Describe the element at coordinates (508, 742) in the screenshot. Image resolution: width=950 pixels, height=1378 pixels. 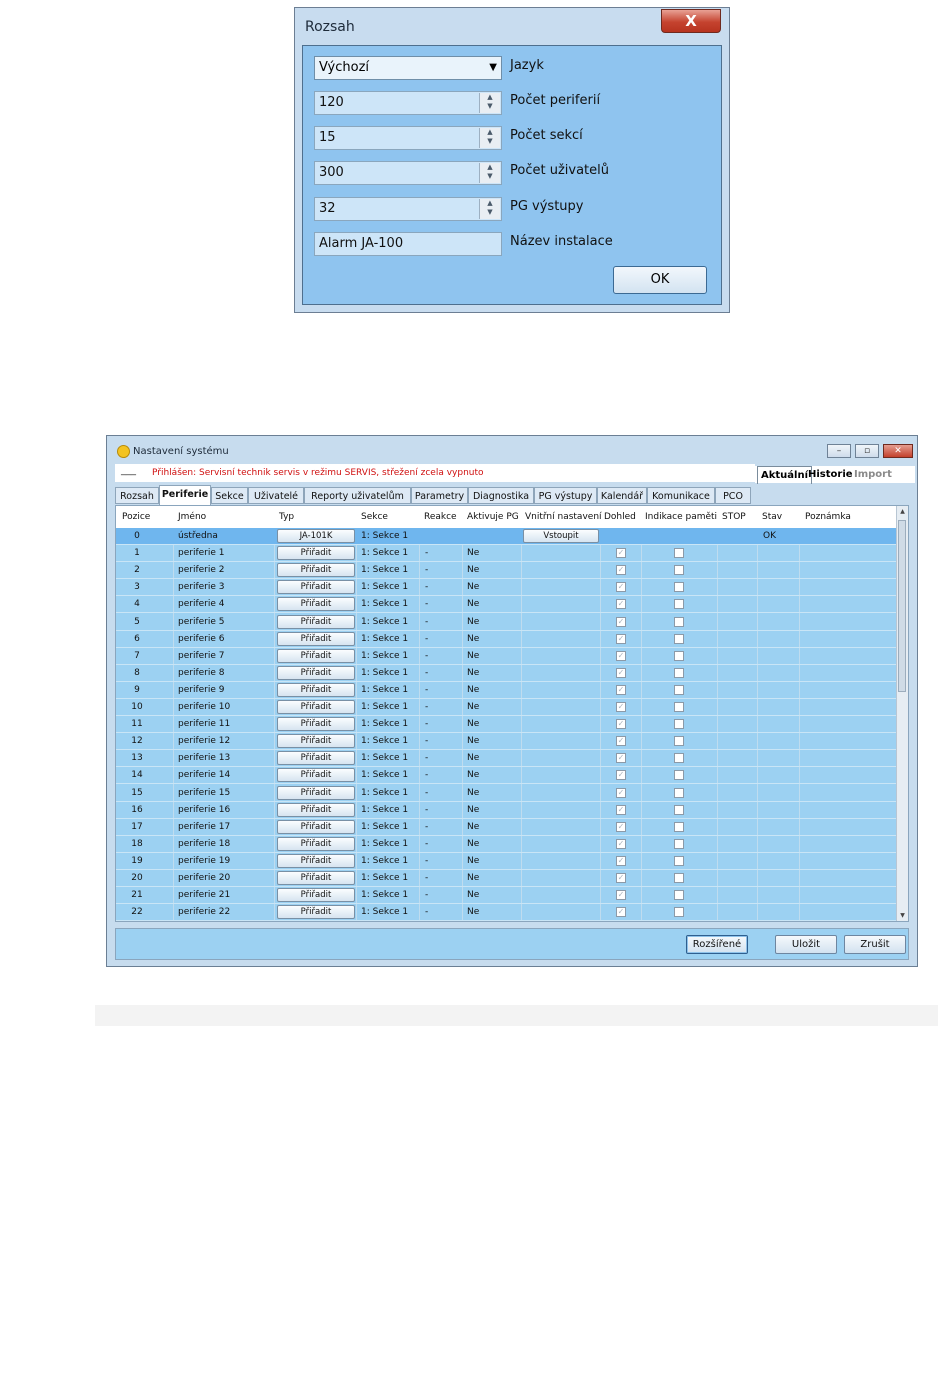
I see `table-row: 12 periferie 12 Přiřadit 1: Sekce 1 - Ne ✓` at that location.